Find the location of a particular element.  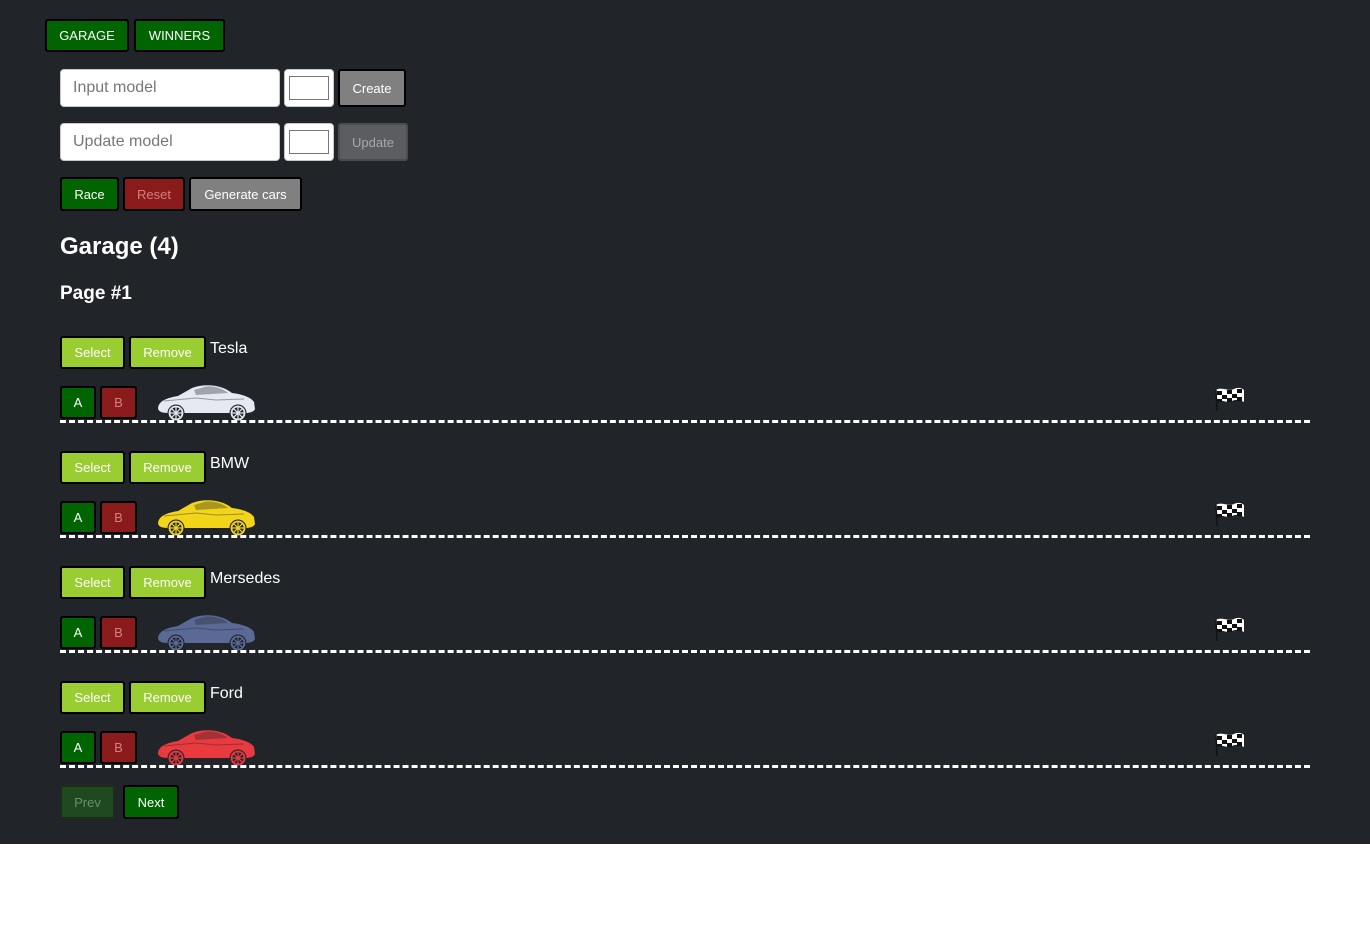

car-name: BMW is located at coordinates (230, 463).